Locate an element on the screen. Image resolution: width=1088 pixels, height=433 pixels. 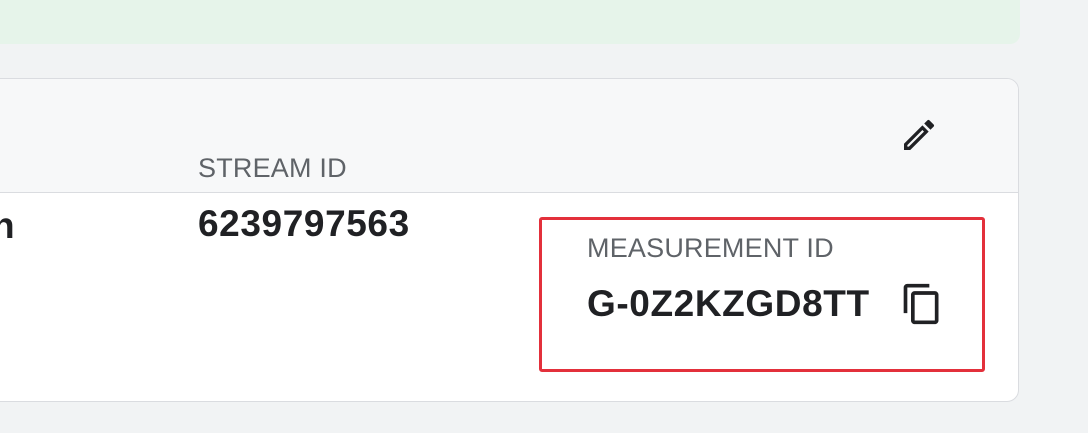
stream-id-value: 6239797563 is located at coordinates (304, 223).